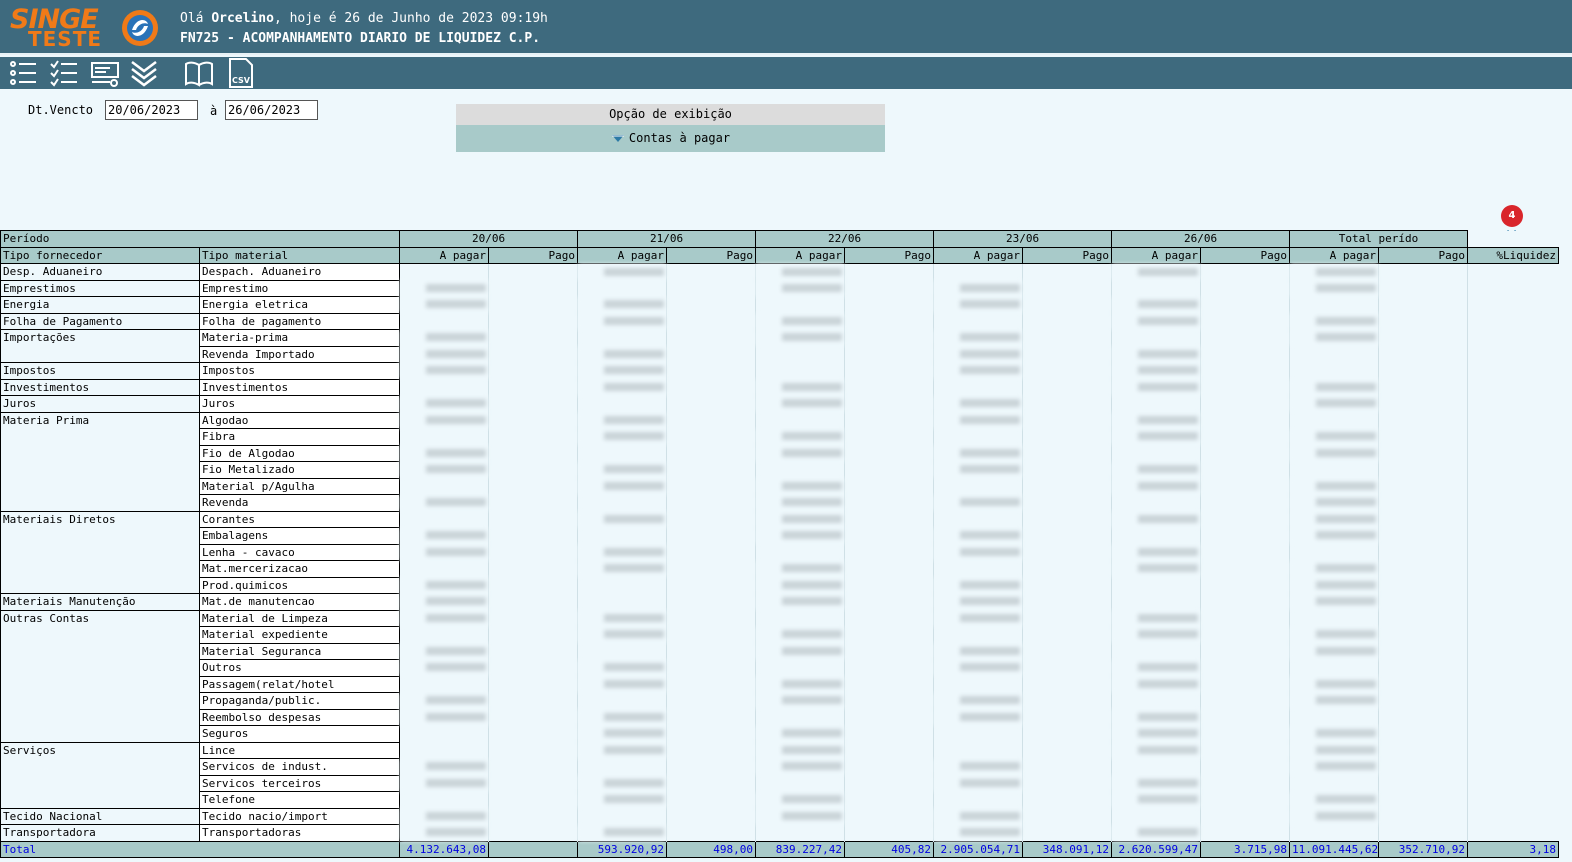  Describe the element at coordinates (299, 816) in the screenshot. I see `material-type-cell: Tecido nacio/import` at that location.